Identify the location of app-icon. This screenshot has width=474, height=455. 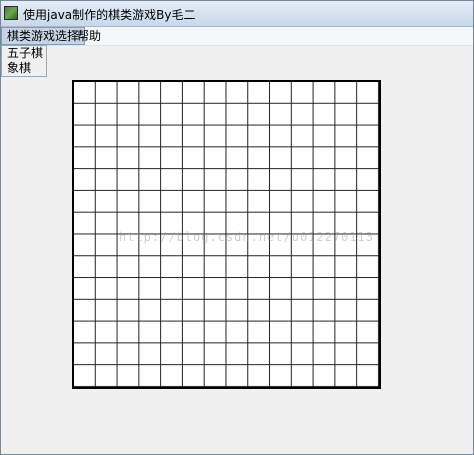
(11, 13).